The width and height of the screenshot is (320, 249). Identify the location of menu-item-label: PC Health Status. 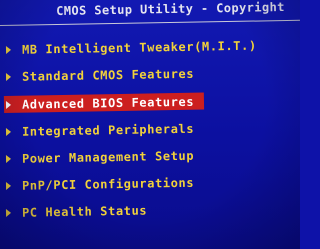
(84, 211).